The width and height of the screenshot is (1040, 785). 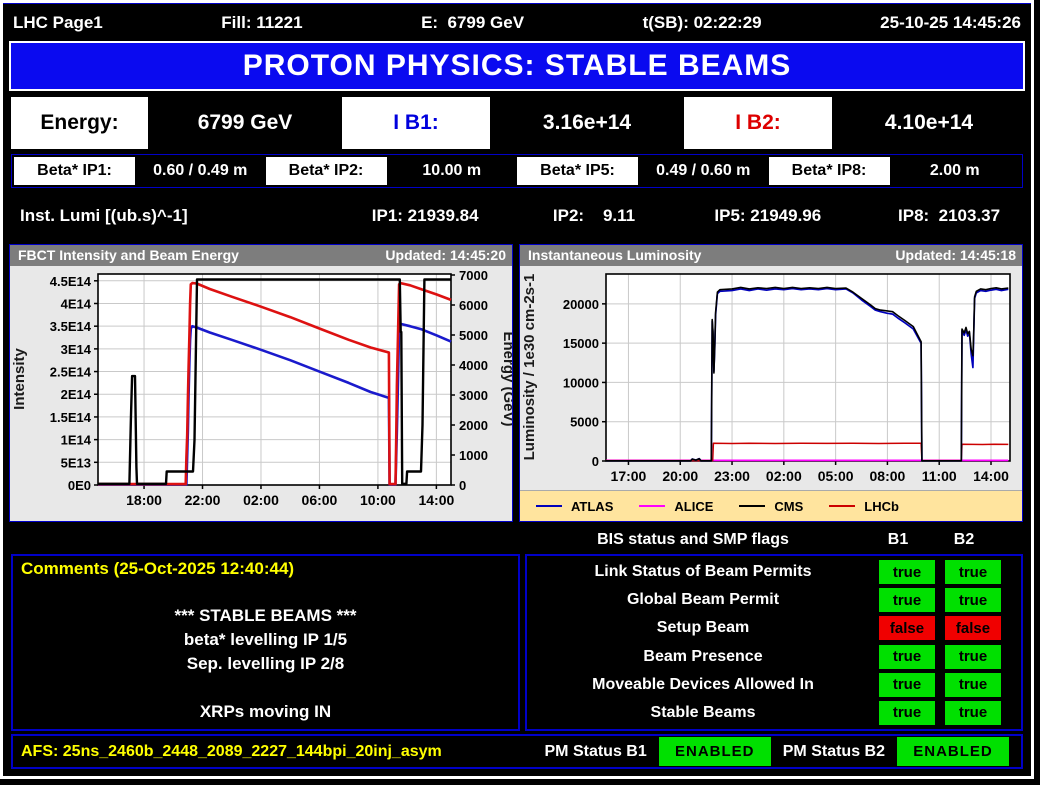 I want to click on svg-text: 7000, so click(x=473, y=275).